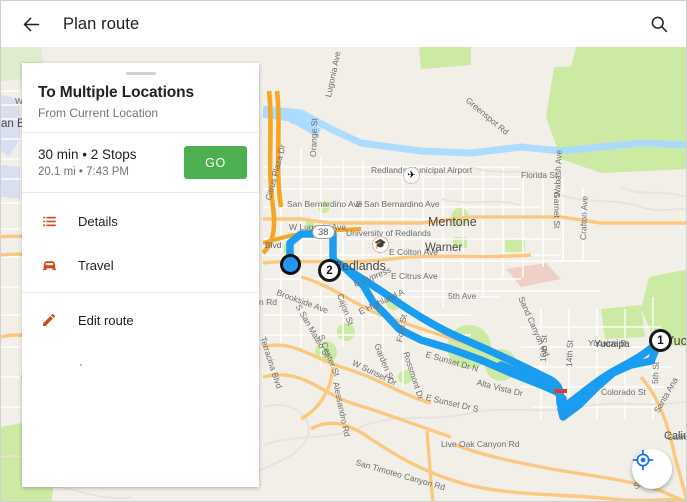 The width and height of the screenshot is (687, 502). What do you see at coordinates (411, 175) in the screenshot?
I see `airport-icon: ✈` at bounding box center [411, 175].